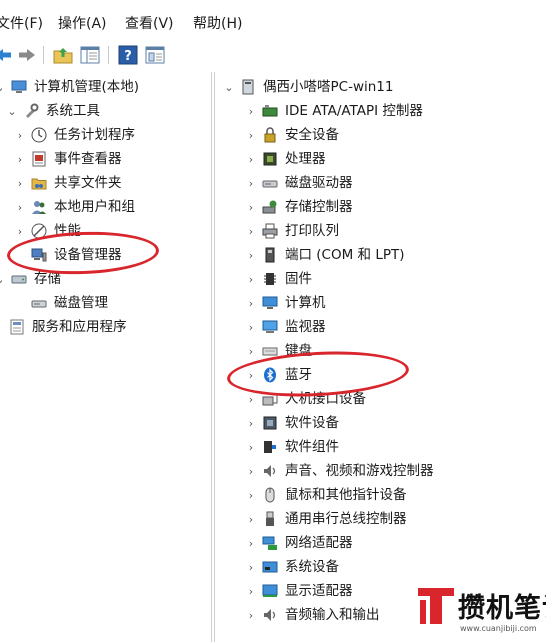 This screenshot has height=642, width=546. Describe the element at coordinates (217, 24) in the screenshot. I see `menu-help: 帮助(H)` at that location.